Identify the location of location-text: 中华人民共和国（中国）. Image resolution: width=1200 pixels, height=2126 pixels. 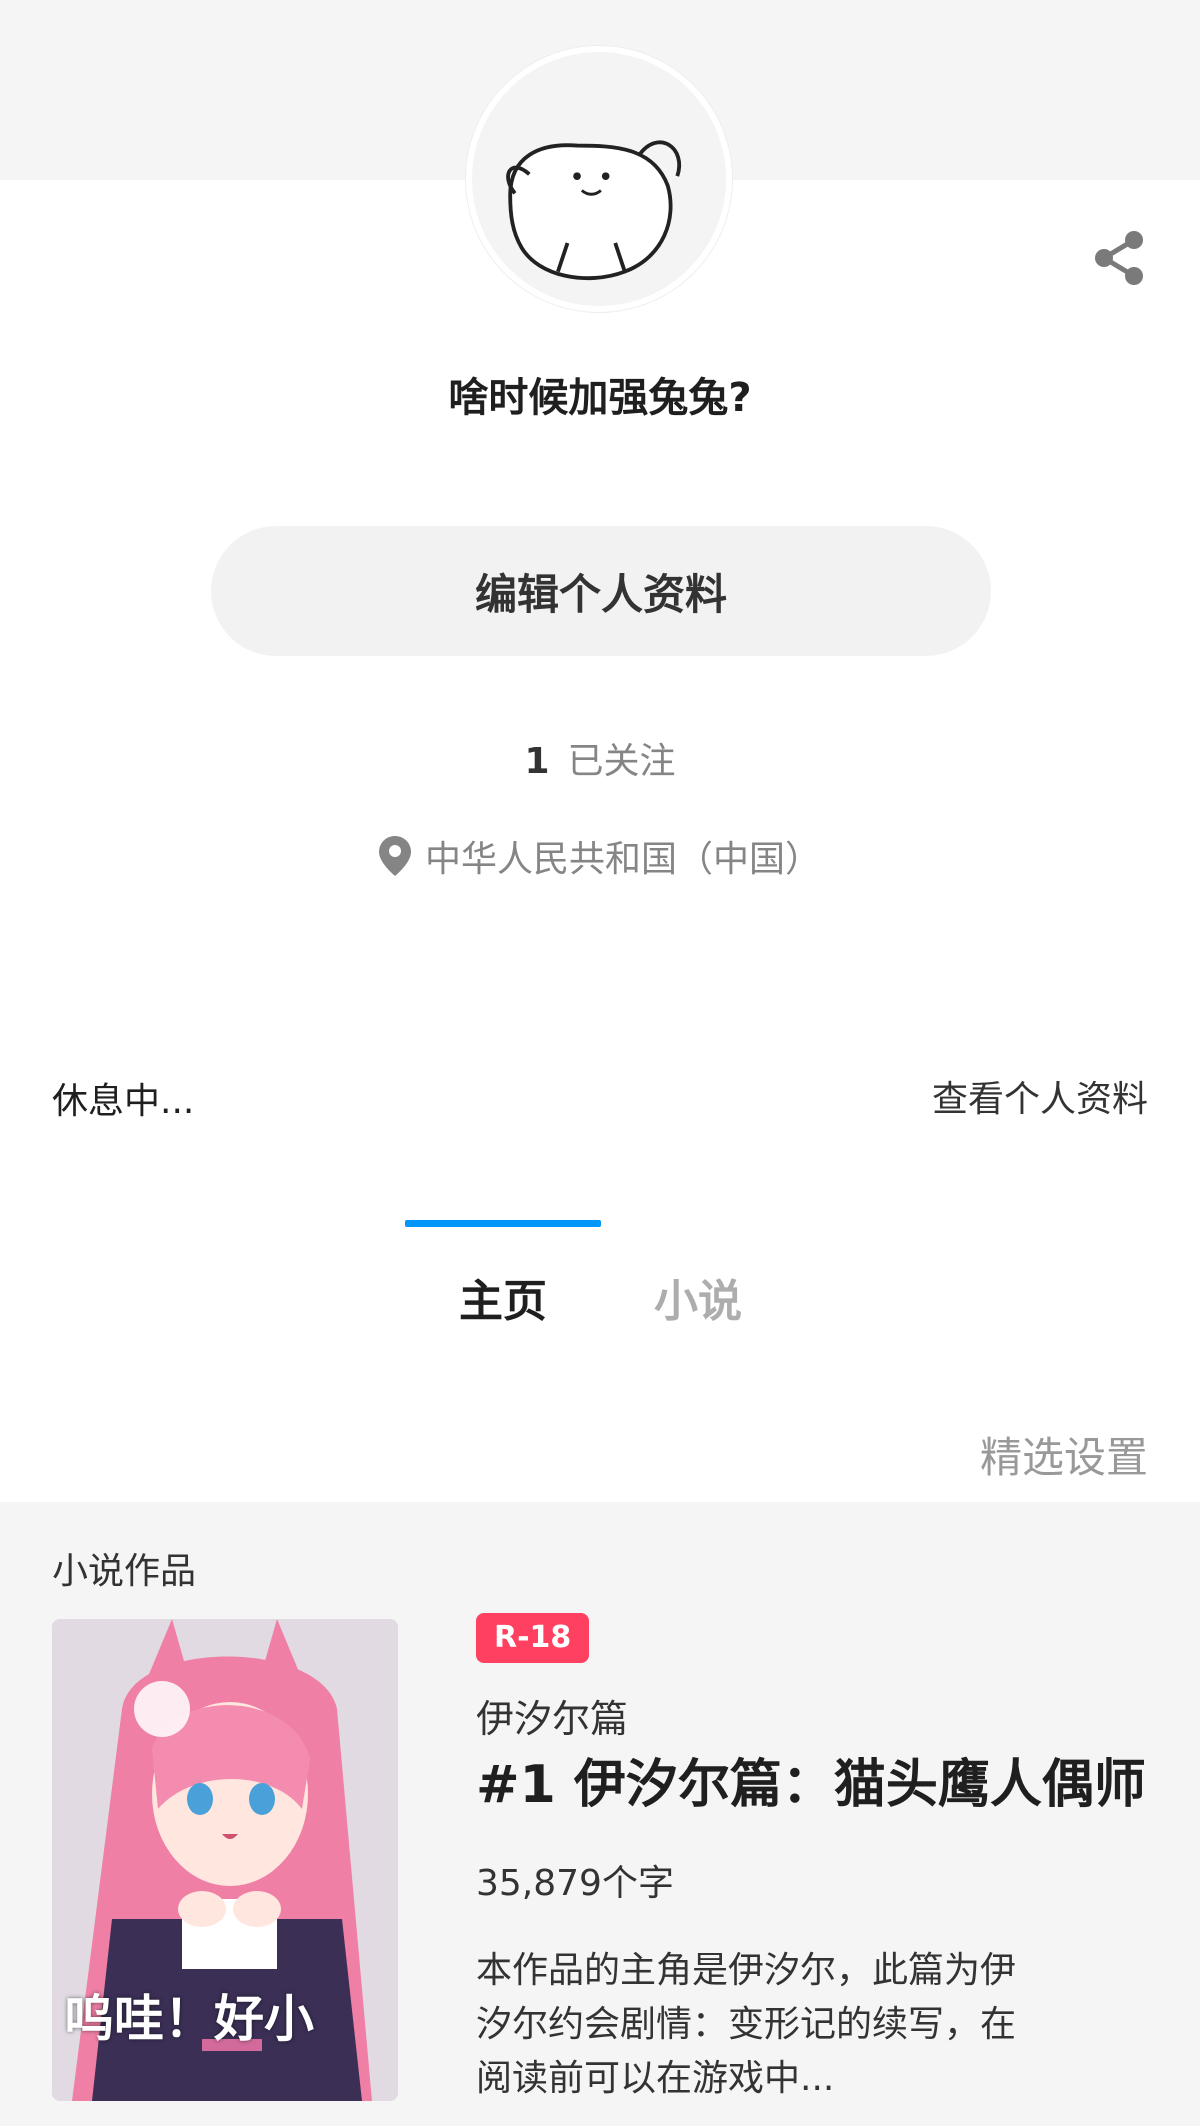
(622, 859).